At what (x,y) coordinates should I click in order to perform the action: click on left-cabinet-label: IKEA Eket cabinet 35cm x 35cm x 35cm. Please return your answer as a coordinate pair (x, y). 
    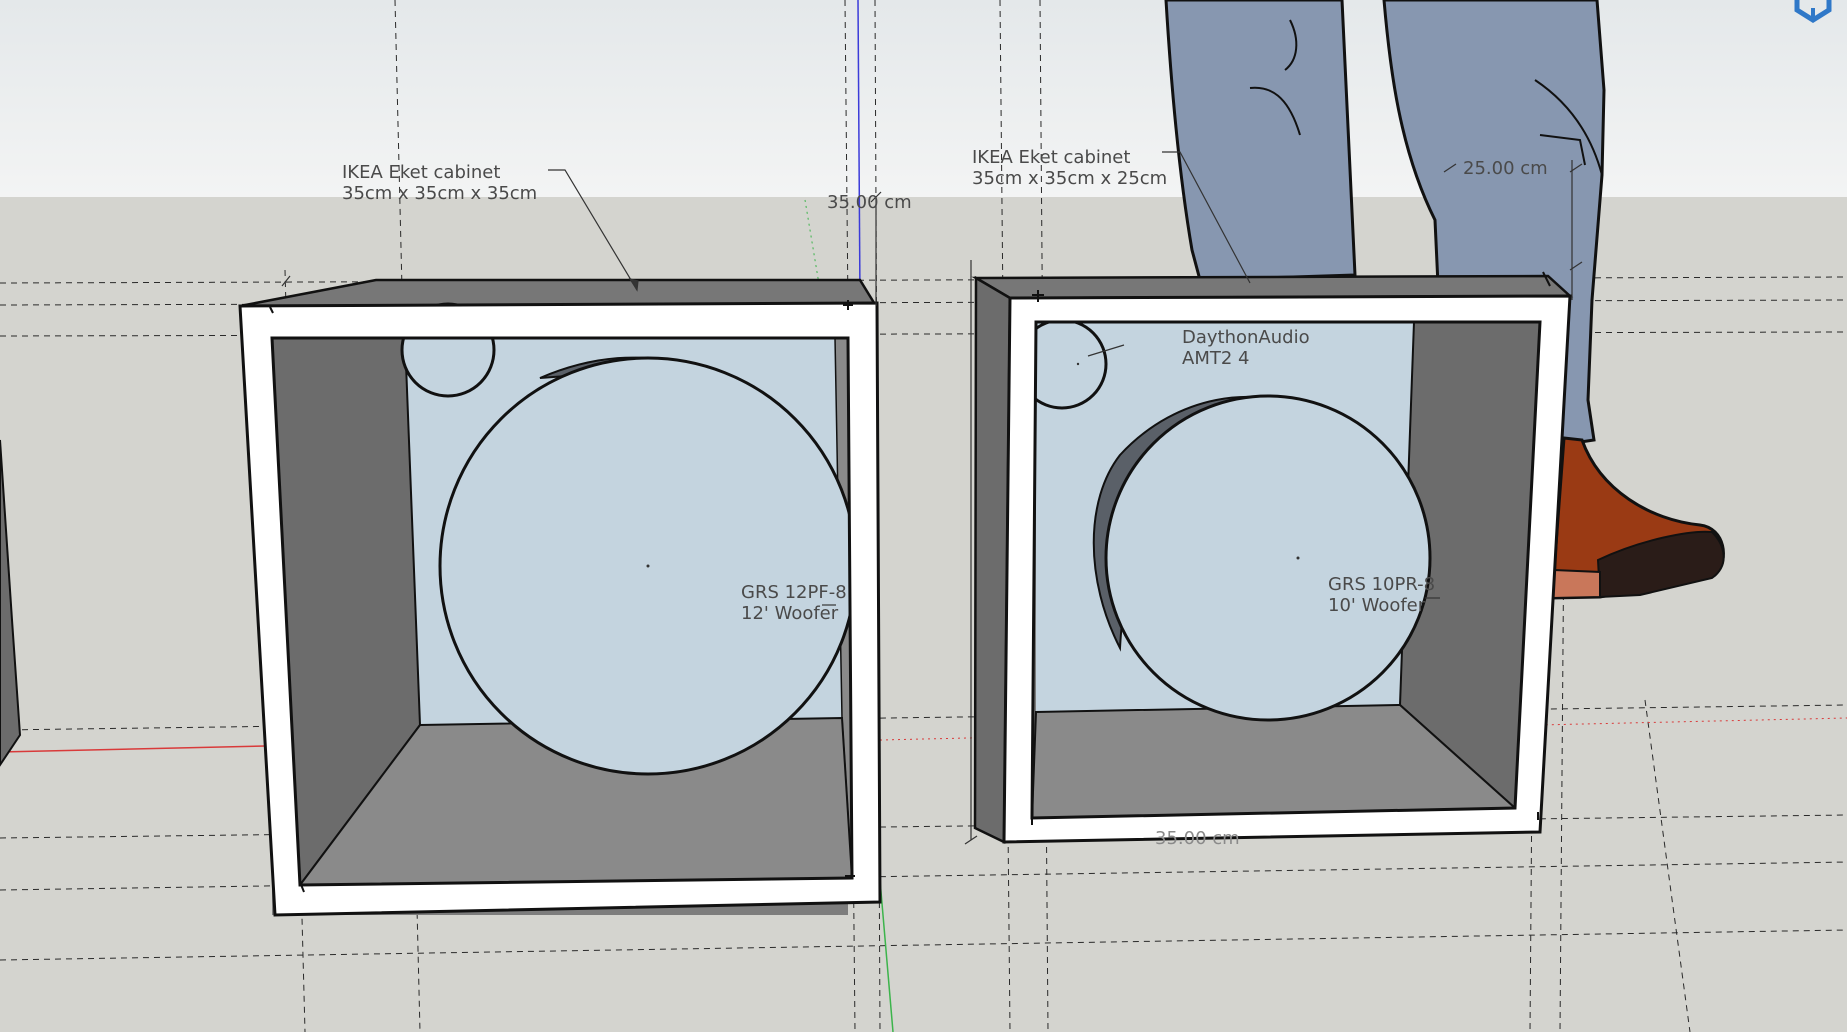
    Looking at the image, I should click on (439, 183).